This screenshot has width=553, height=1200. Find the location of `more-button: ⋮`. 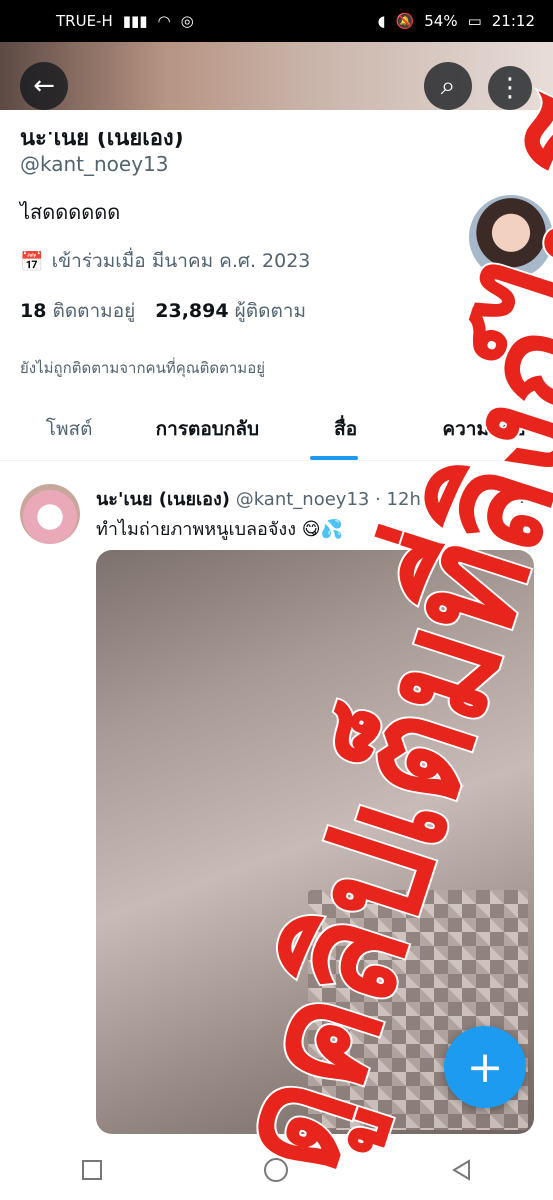

more-button: ⋮ is located at coordinates (510, 88).